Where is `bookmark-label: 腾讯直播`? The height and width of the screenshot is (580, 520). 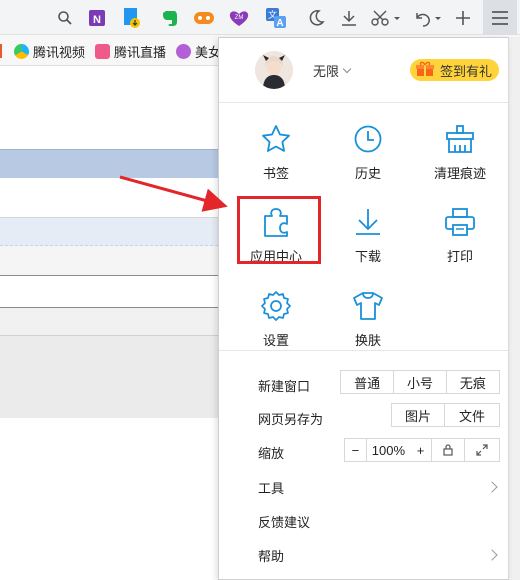 bookmark-label: 腾讯直播 is located at coordinates (140, 52).